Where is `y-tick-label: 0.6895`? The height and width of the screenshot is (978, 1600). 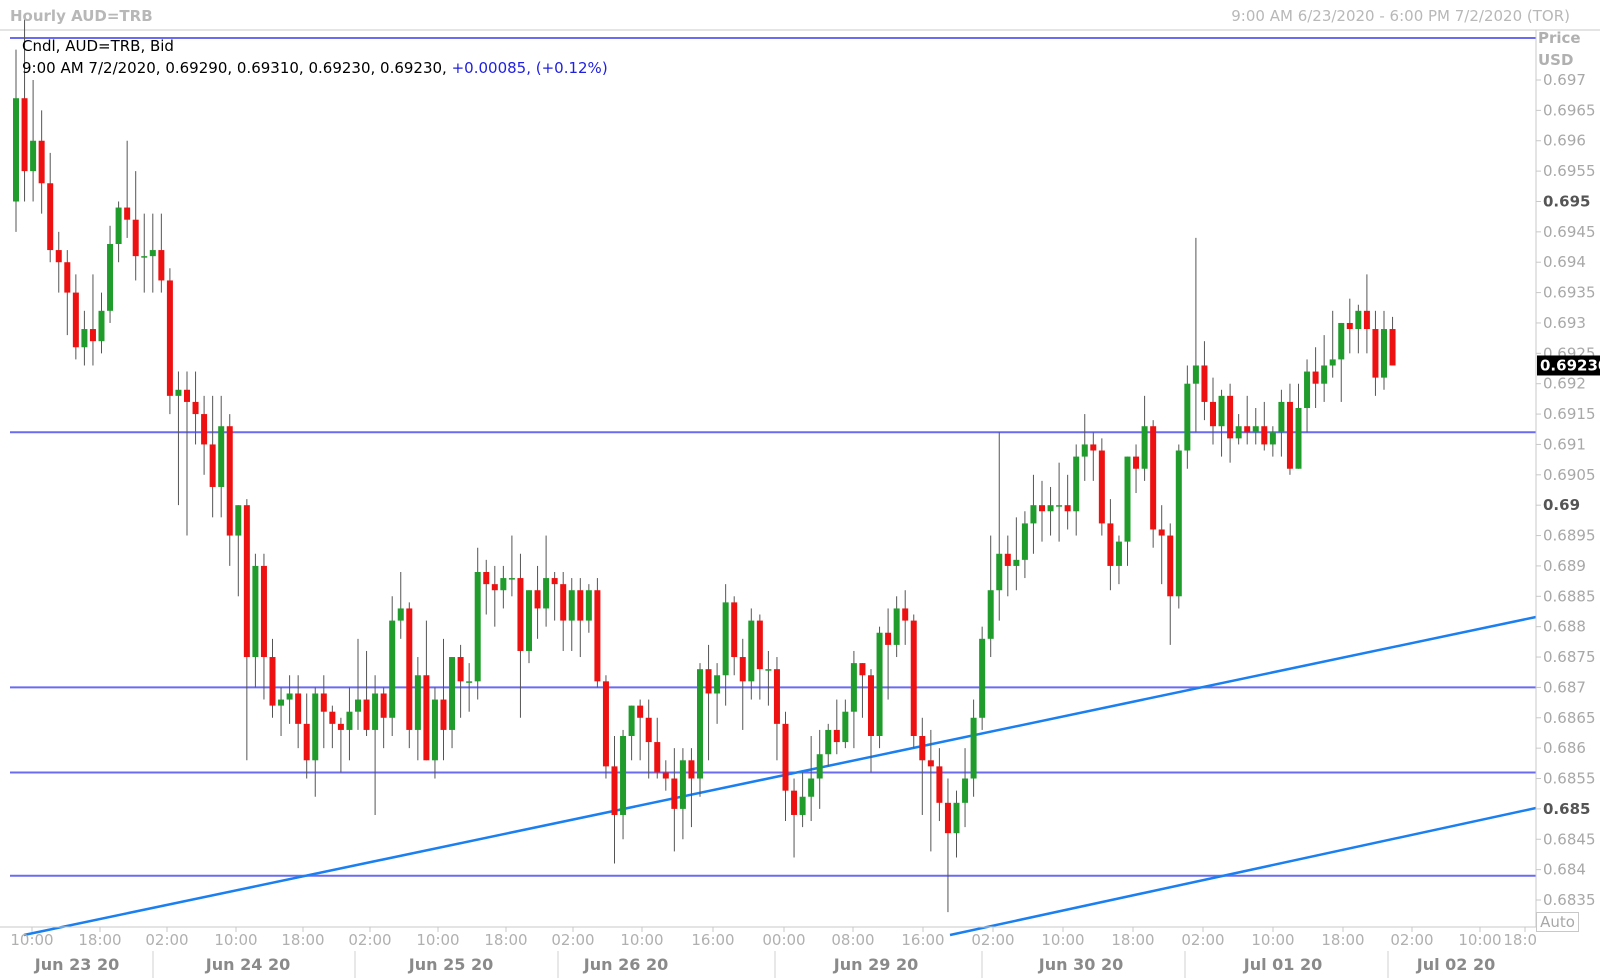
y-tick-label: 0.6895 is located at coordinates (1569, 536).